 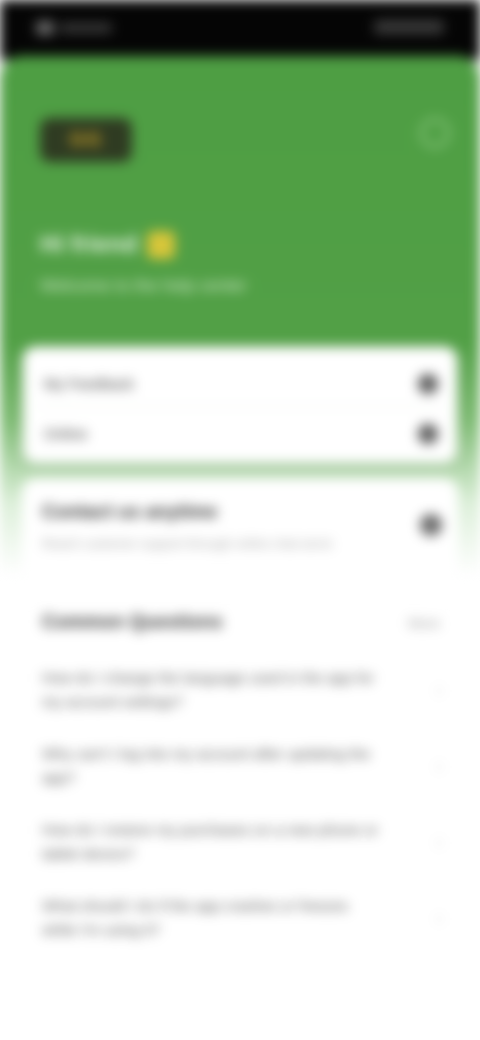 I want to click on greeting: Hi friend, so click(x=108, y=245).